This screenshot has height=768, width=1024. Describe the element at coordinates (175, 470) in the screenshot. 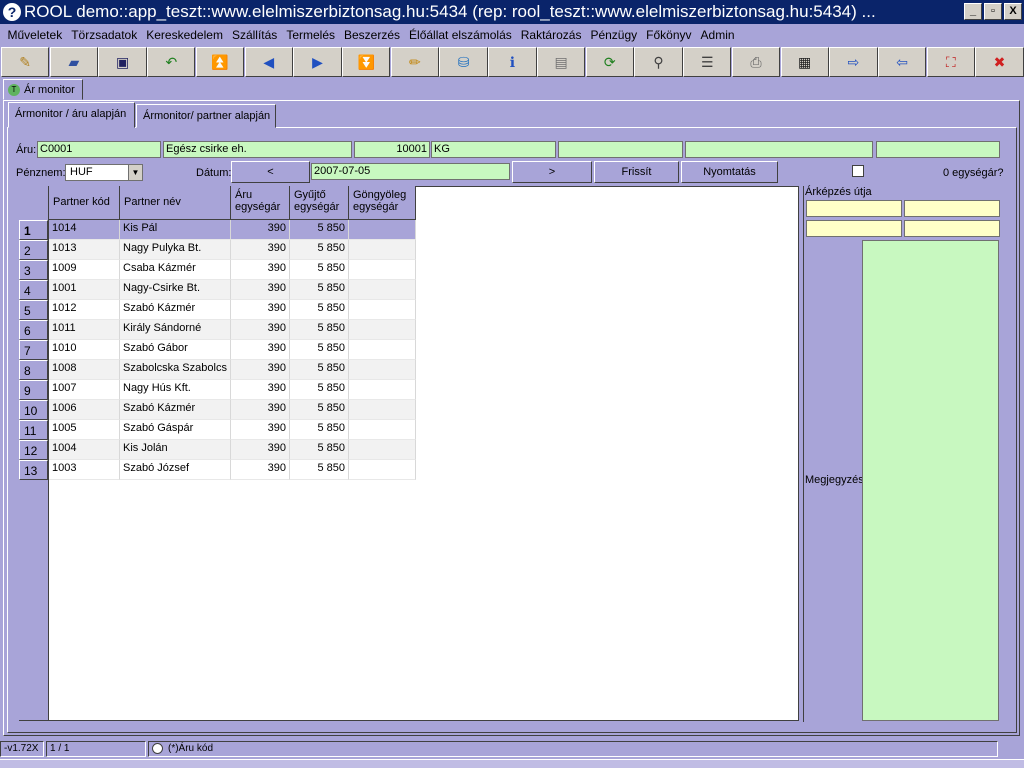

I see `cell-nev: Szabó József` at that location.